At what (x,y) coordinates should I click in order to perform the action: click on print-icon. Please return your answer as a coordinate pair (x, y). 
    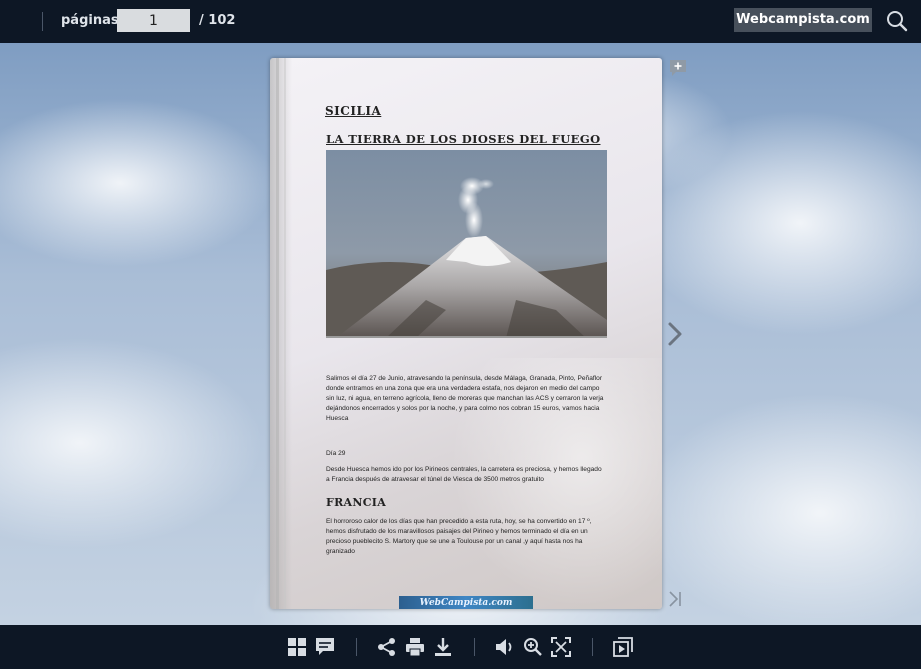
    Looking at the image, I should click on (415, 647).